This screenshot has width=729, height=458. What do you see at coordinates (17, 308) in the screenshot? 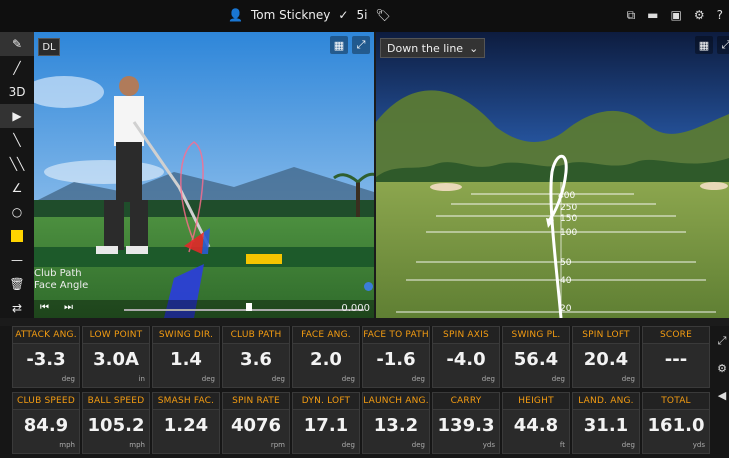
I see `share-icon: ⇄` at bounding box center [17, 308].